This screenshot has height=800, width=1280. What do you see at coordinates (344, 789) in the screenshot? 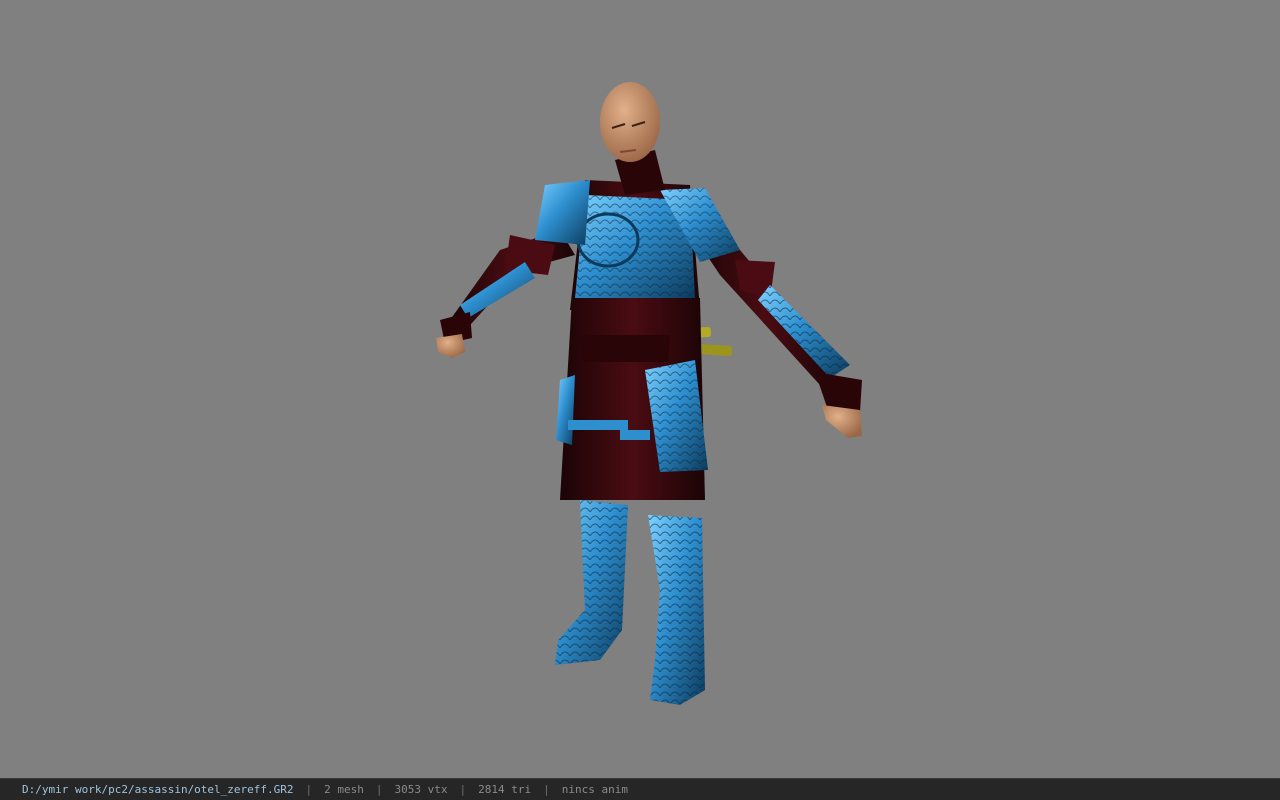
I see `mesh-count: 2 mesh` at bounding box center [344, 789].